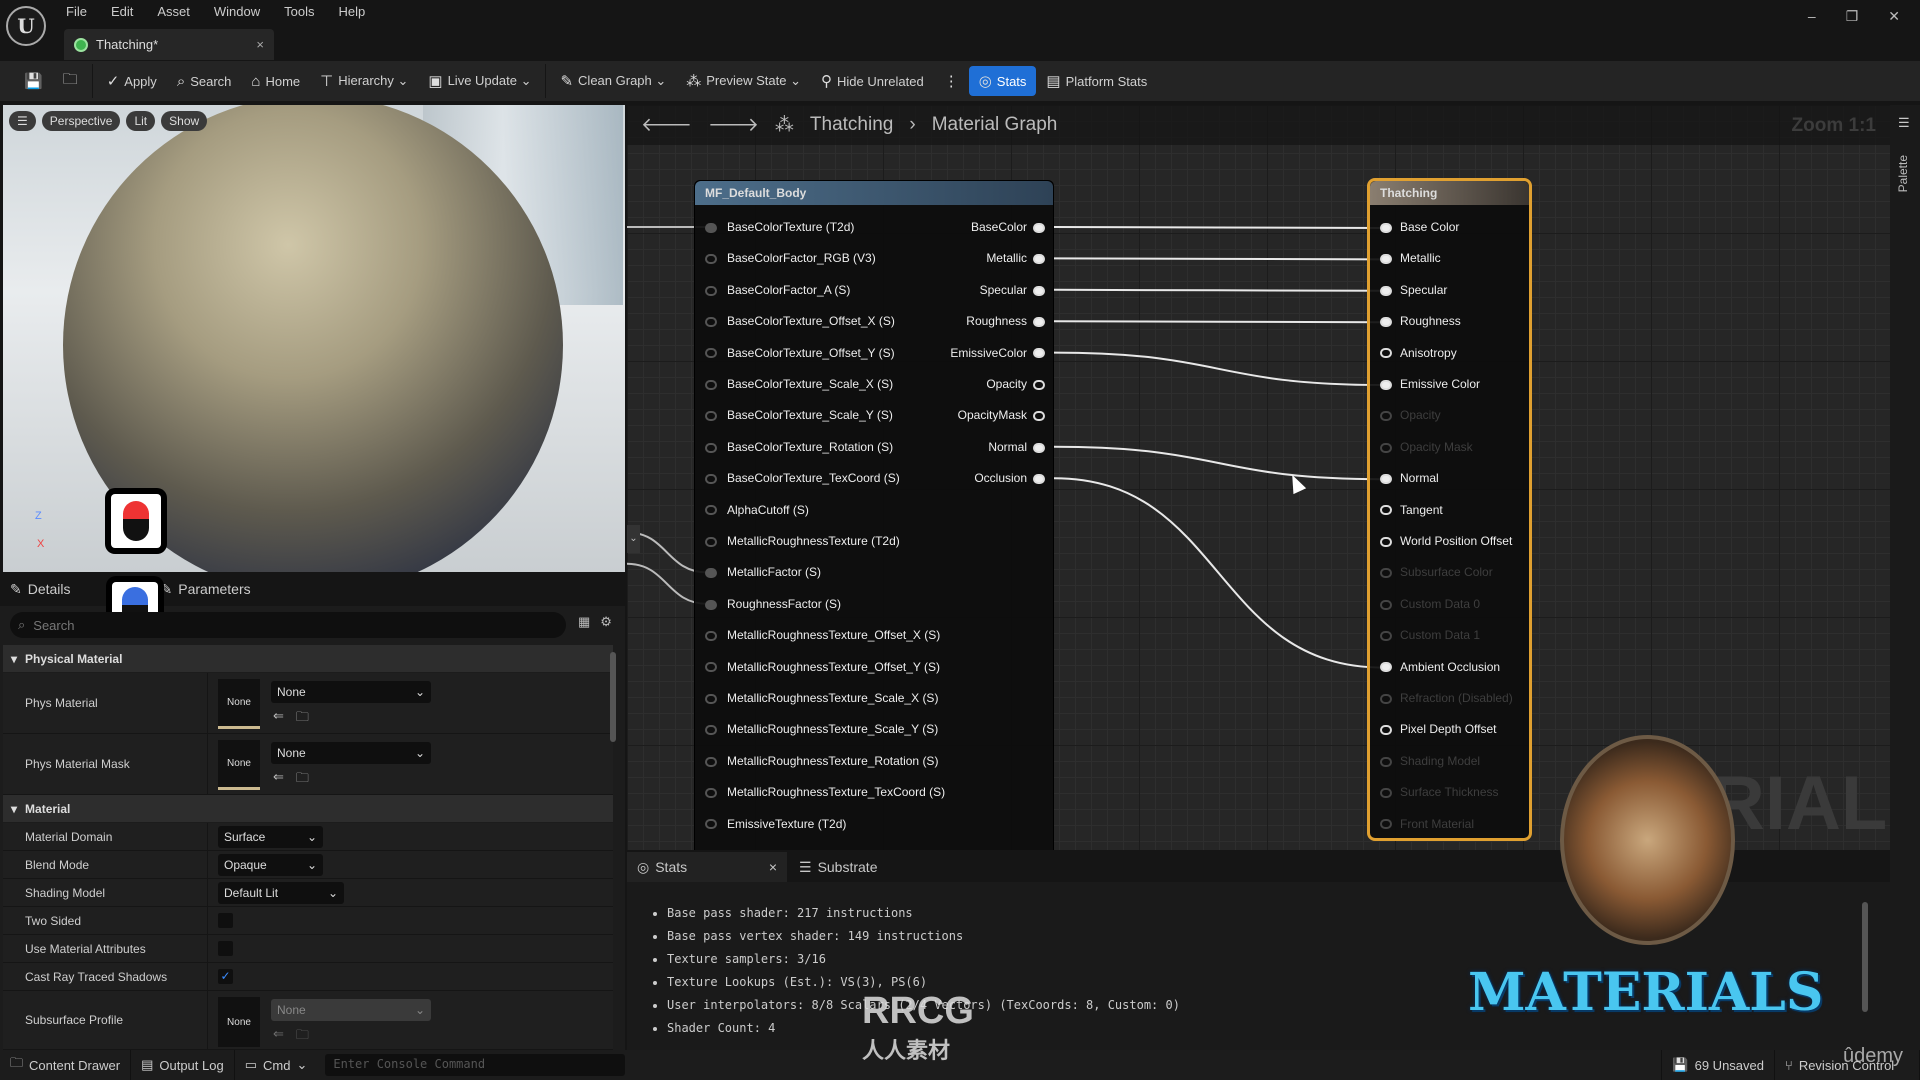  I want to click on use-material-attributes-checkbox, so click(225, 948).